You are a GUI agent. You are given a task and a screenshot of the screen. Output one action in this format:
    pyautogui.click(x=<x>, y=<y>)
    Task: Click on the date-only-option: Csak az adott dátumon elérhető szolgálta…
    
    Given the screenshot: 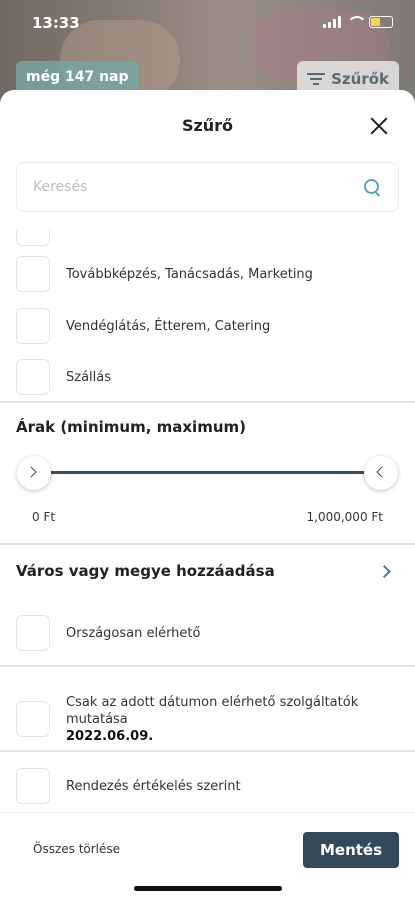 What is the action you would take?
    pyautogui.click(x=207, y=719)
    